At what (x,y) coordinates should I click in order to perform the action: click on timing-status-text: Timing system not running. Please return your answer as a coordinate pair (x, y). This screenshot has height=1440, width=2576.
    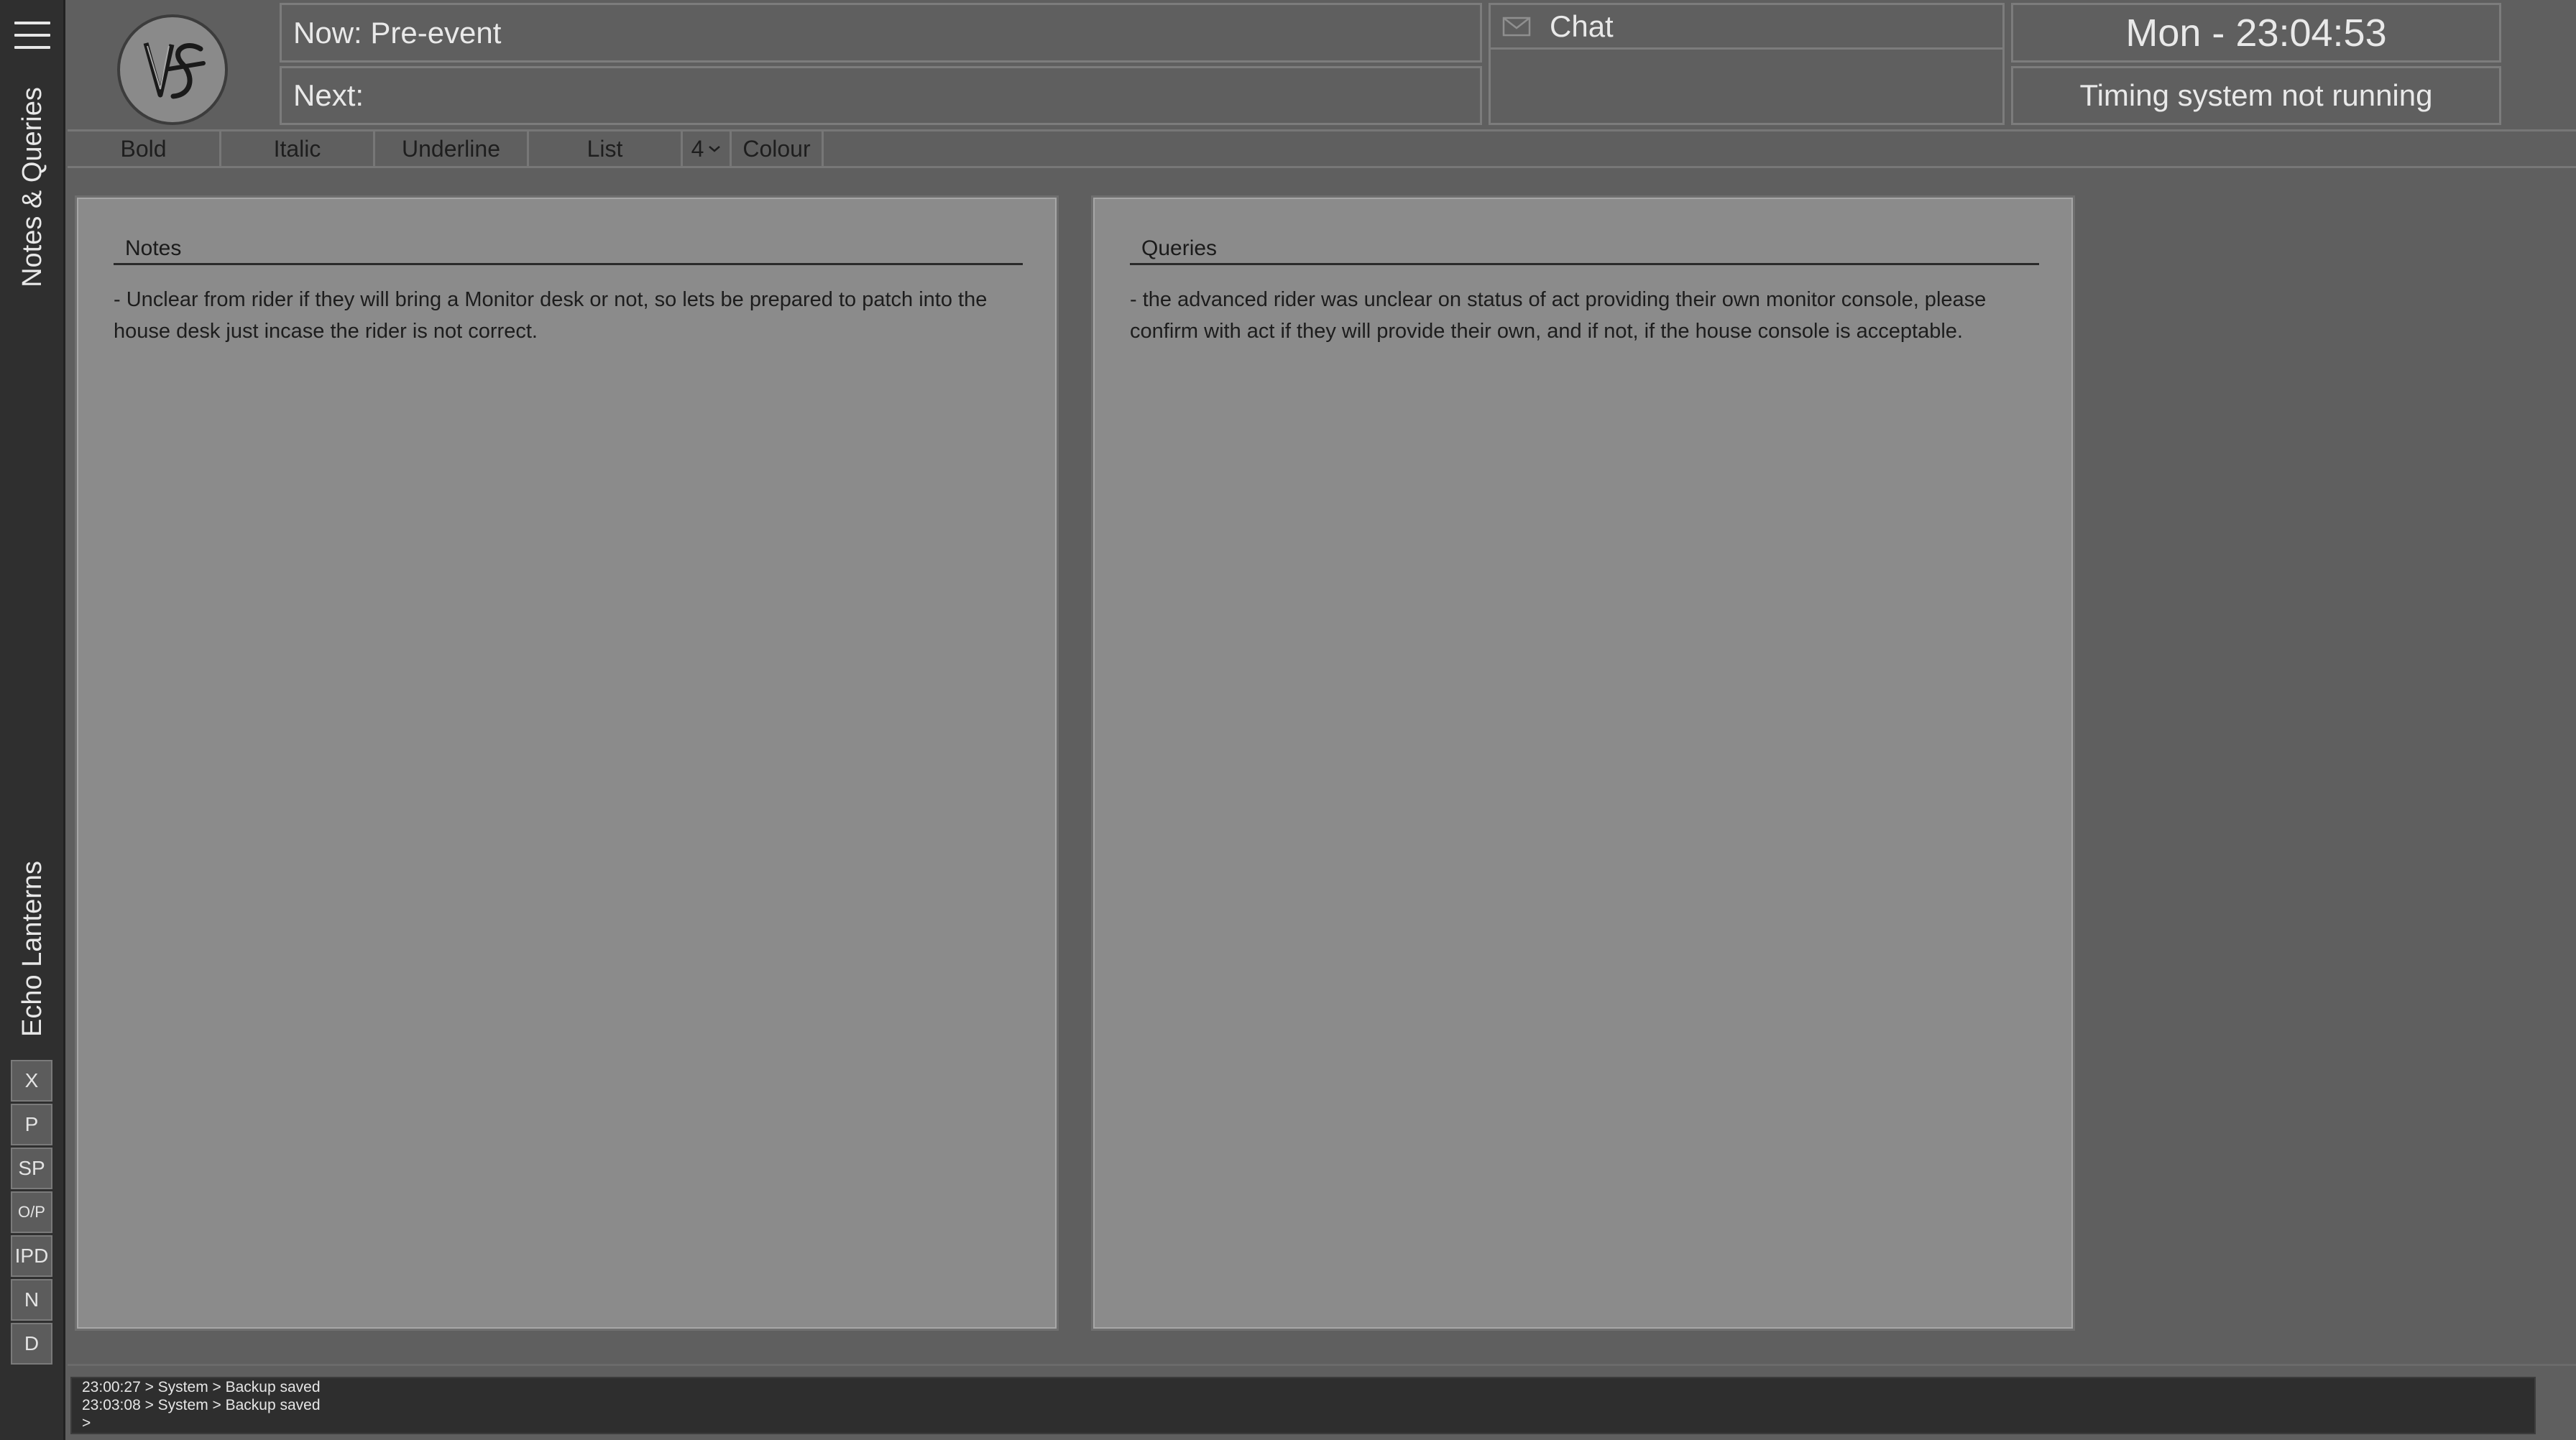
    Looking at the image, I should click on (2256, 95).